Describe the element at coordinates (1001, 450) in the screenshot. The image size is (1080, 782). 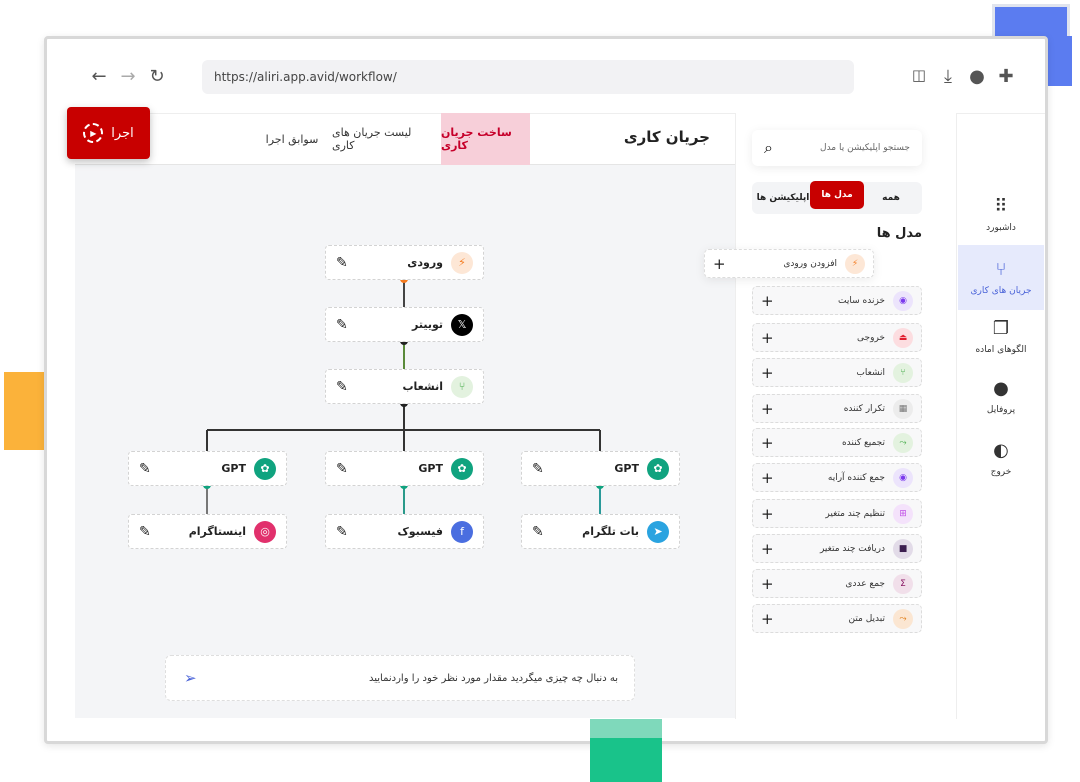
I see `logout-icon: ◐` at that location.